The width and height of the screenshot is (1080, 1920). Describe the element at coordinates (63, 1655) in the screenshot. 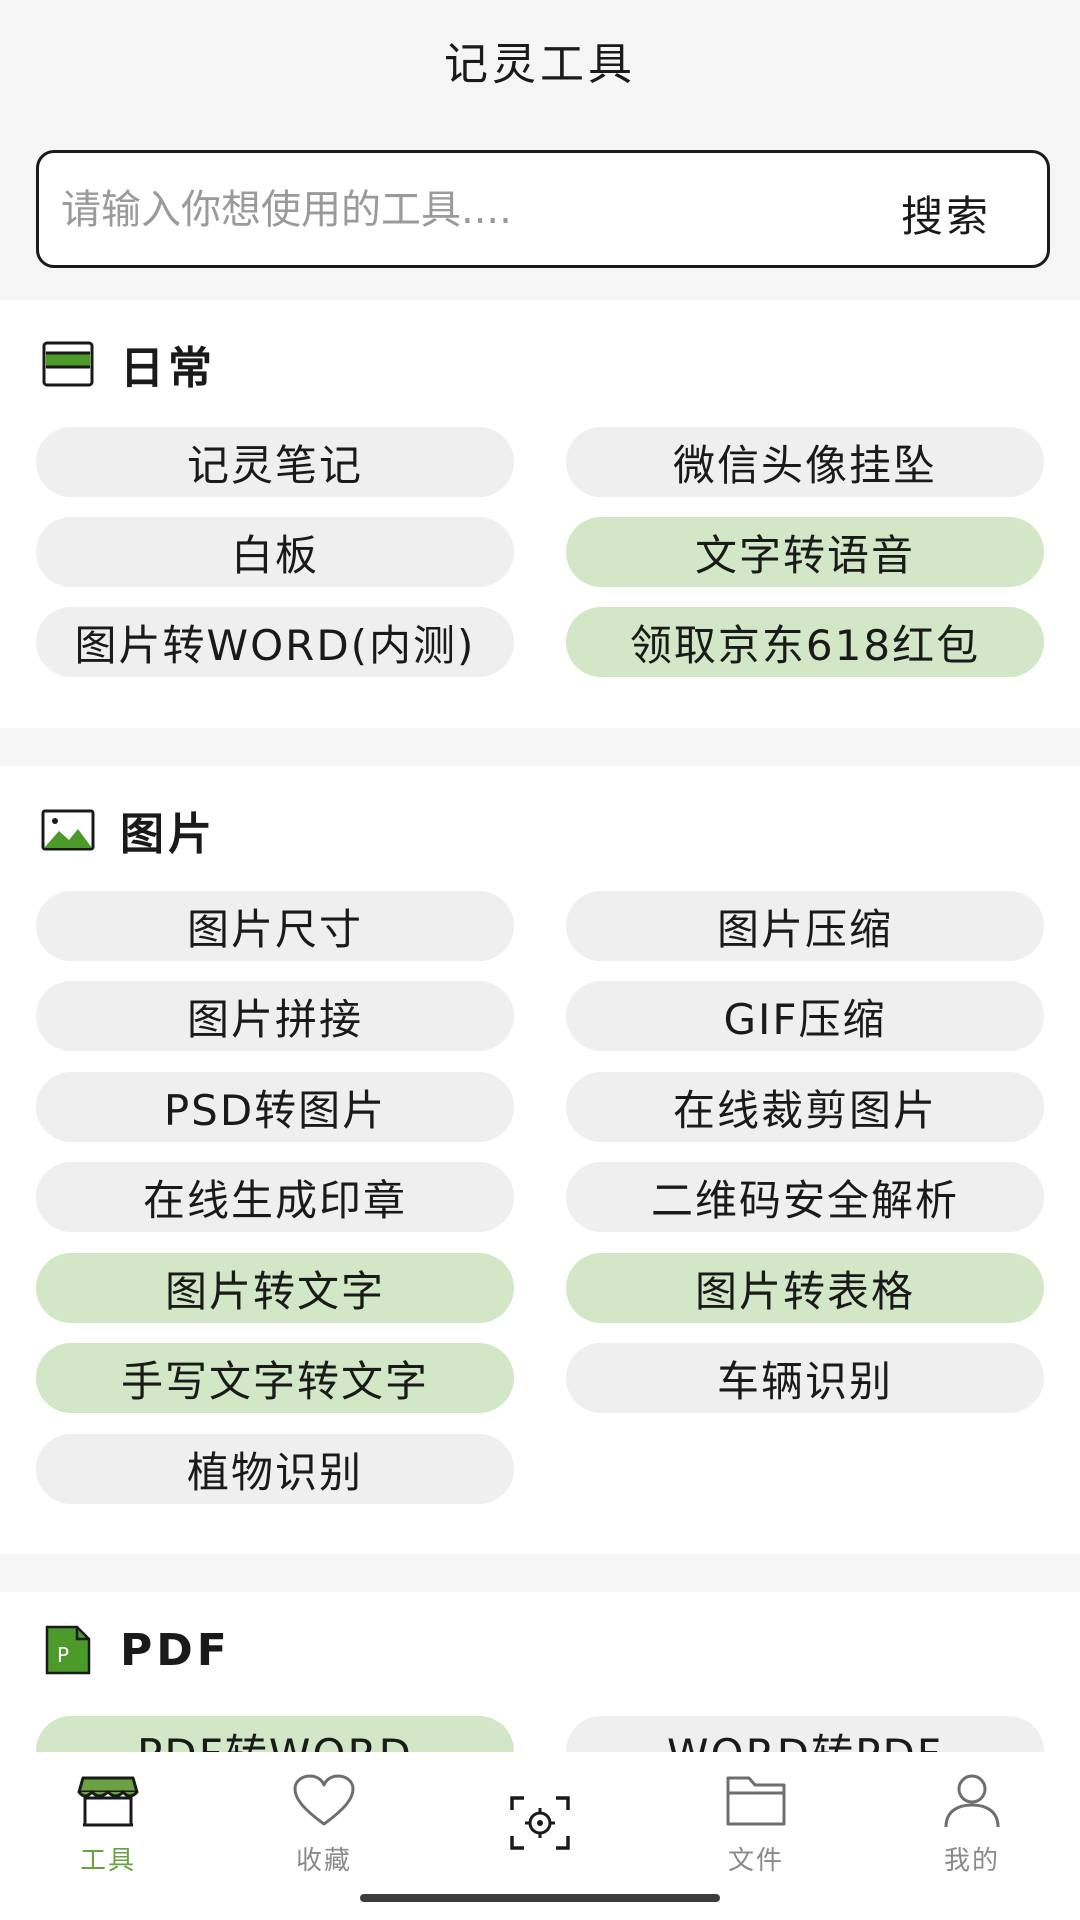

I see `svg-text: P` at that location.